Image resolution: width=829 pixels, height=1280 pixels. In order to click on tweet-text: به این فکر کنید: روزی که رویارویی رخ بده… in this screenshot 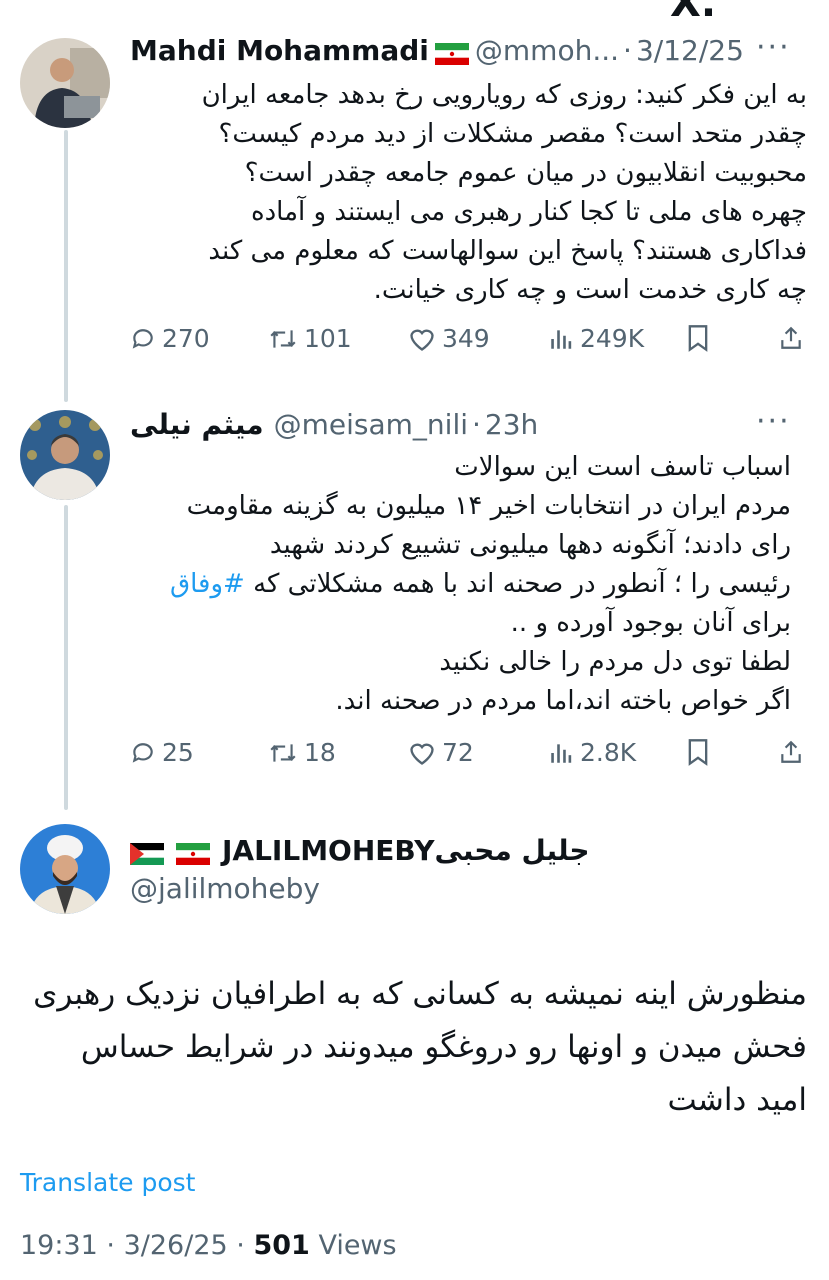, I will do `click(504, 192)`.